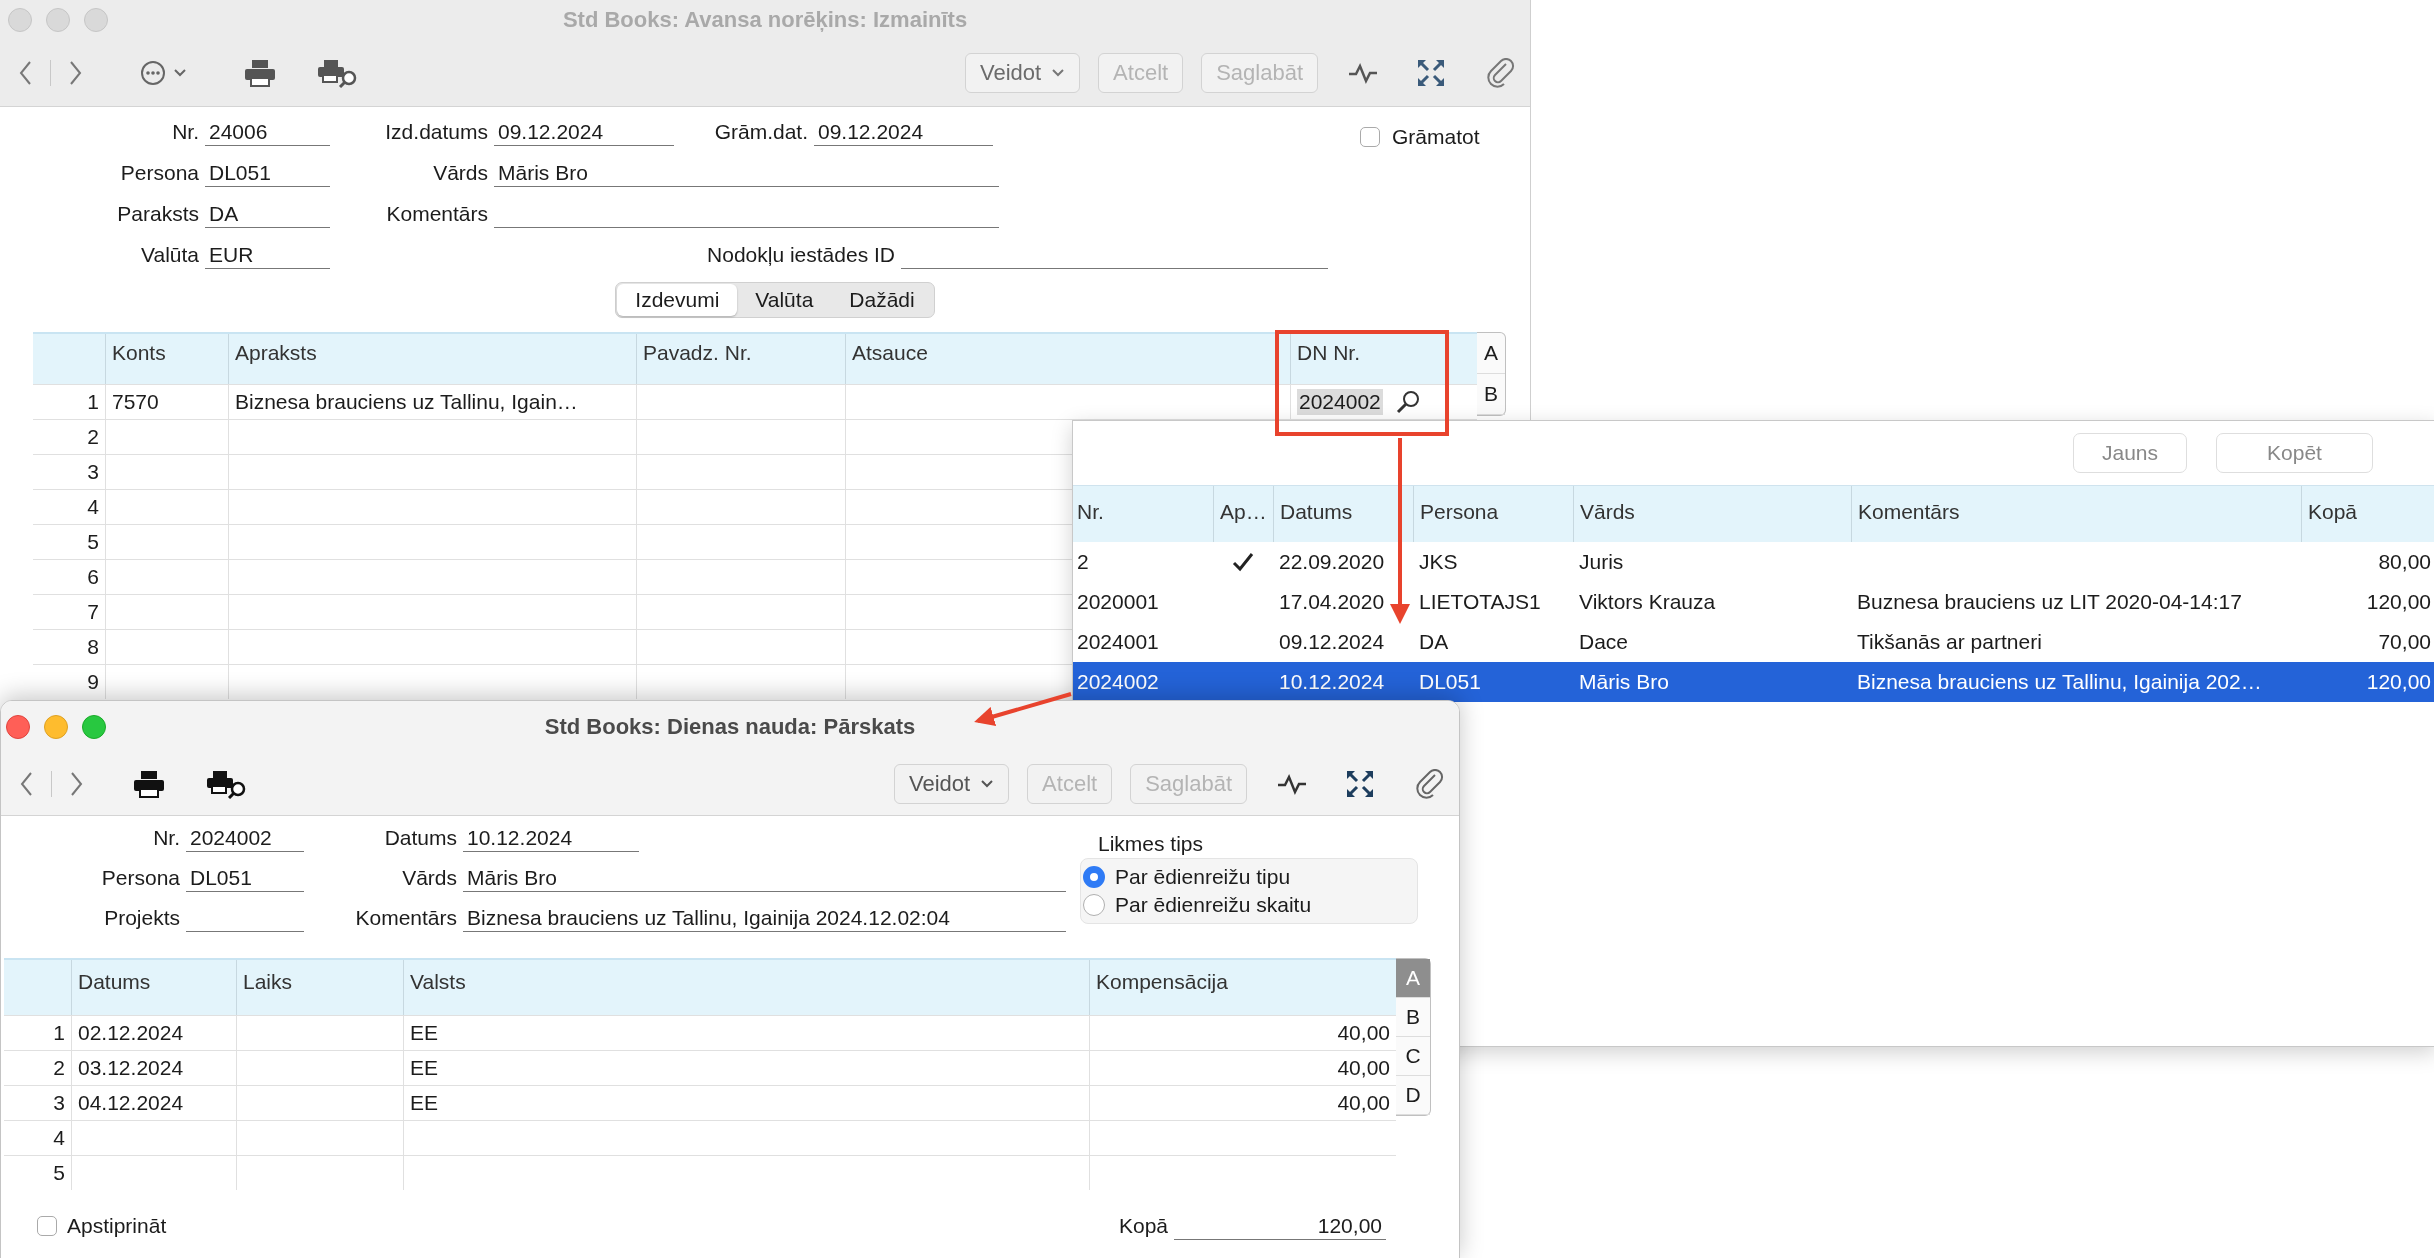 The image size is (2434, 1258). What do you see at coordinates (1949, 642) in the screenshot?
I see `list-cell: Tikšanās ar partneri` at bounding box center [1949, 642].